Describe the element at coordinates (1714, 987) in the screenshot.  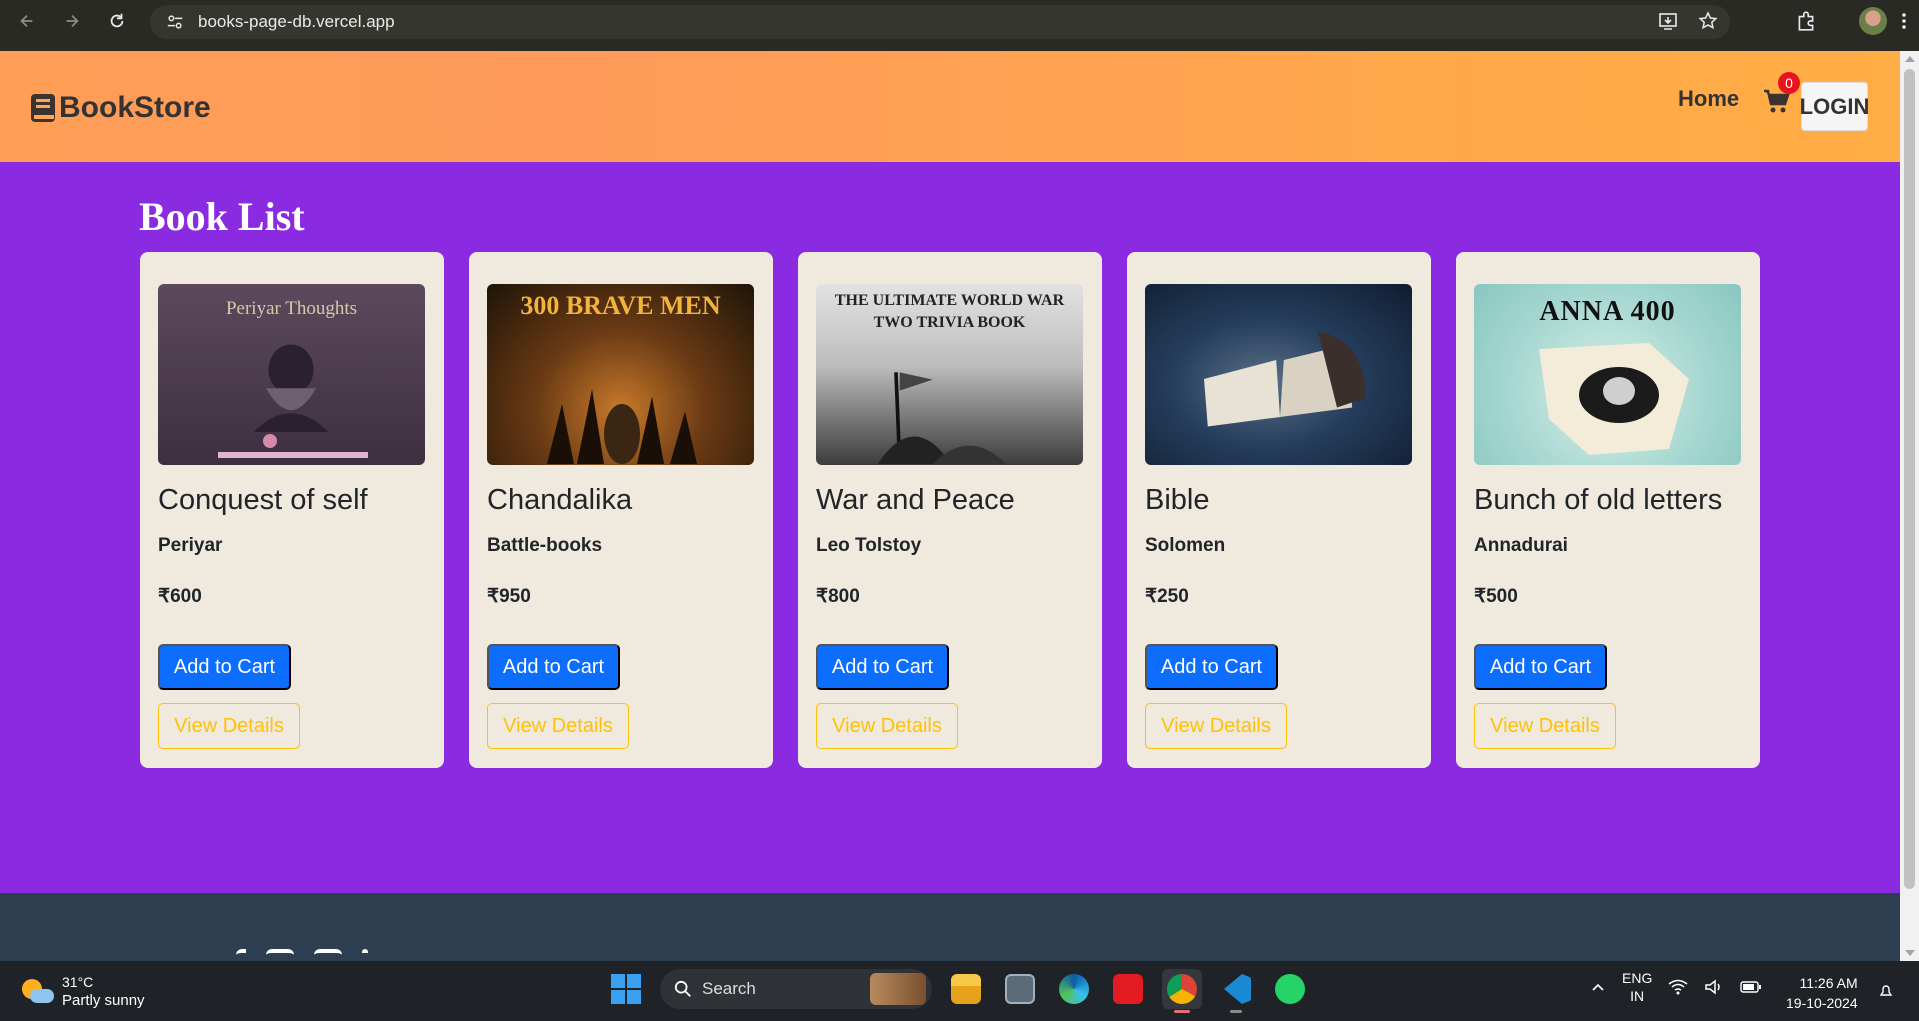
I see `volume-icon` at that location.